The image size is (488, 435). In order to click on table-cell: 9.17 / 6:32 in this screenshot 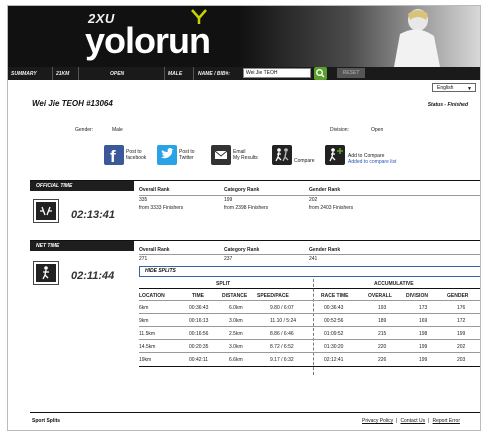, I will do `click(282, 360)`.